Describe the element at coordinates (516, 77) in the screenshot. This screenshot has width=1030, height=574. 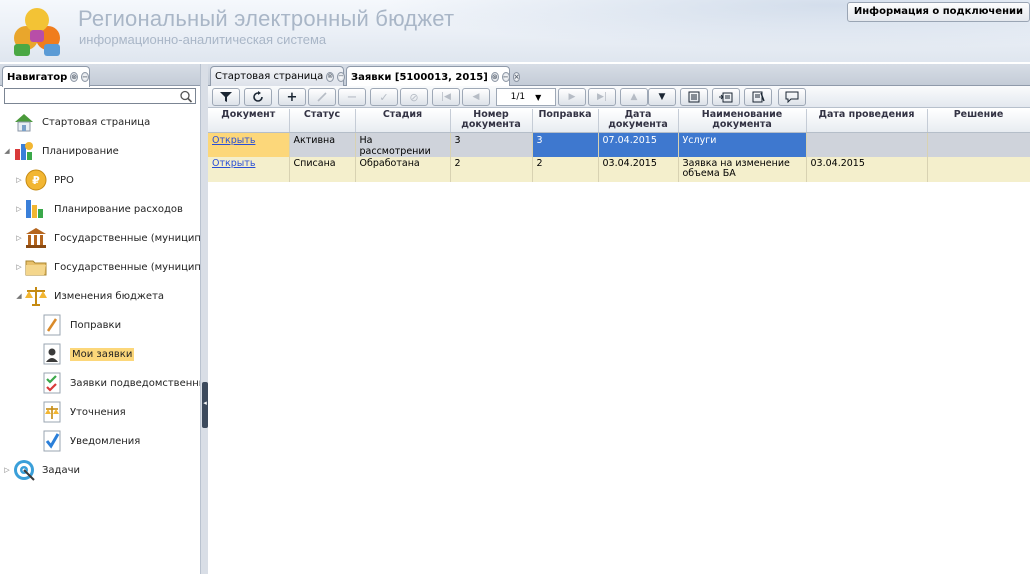
I see `tab-close-icon: ×` at that location.